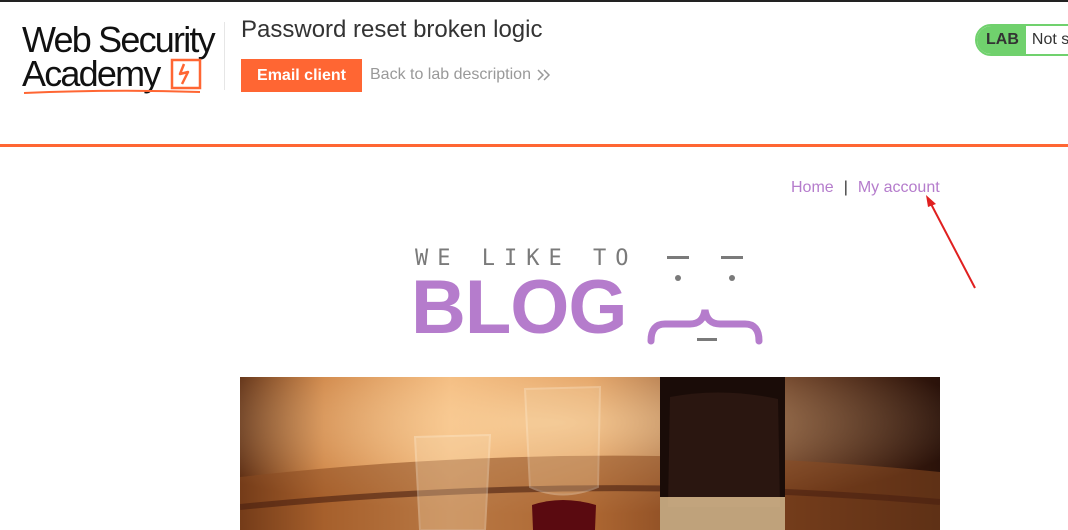  What do you see at coordinates (450, 74) in the screenshot?
I see `back-link-label: Back to lab description` at bounding box center [450, 74].